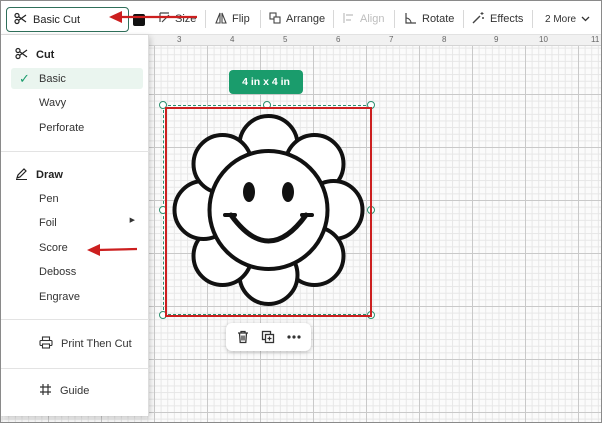  Describe the element at coordinates (75, 391) in the screenshot. I see `guide-label: Guide` at that location.